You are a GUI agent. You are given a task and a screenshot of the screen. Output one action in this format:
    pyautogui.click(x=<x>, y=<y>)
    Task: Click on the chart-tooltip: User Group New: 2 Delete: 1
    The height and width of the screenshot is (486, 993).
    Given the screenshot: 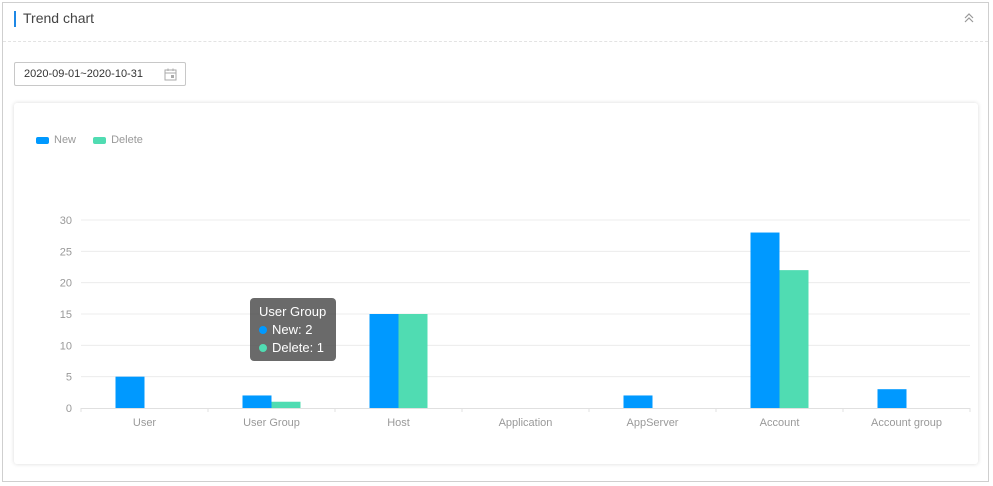 What is the action you would take?
    pyautogui.click(x=293, y=329)
    